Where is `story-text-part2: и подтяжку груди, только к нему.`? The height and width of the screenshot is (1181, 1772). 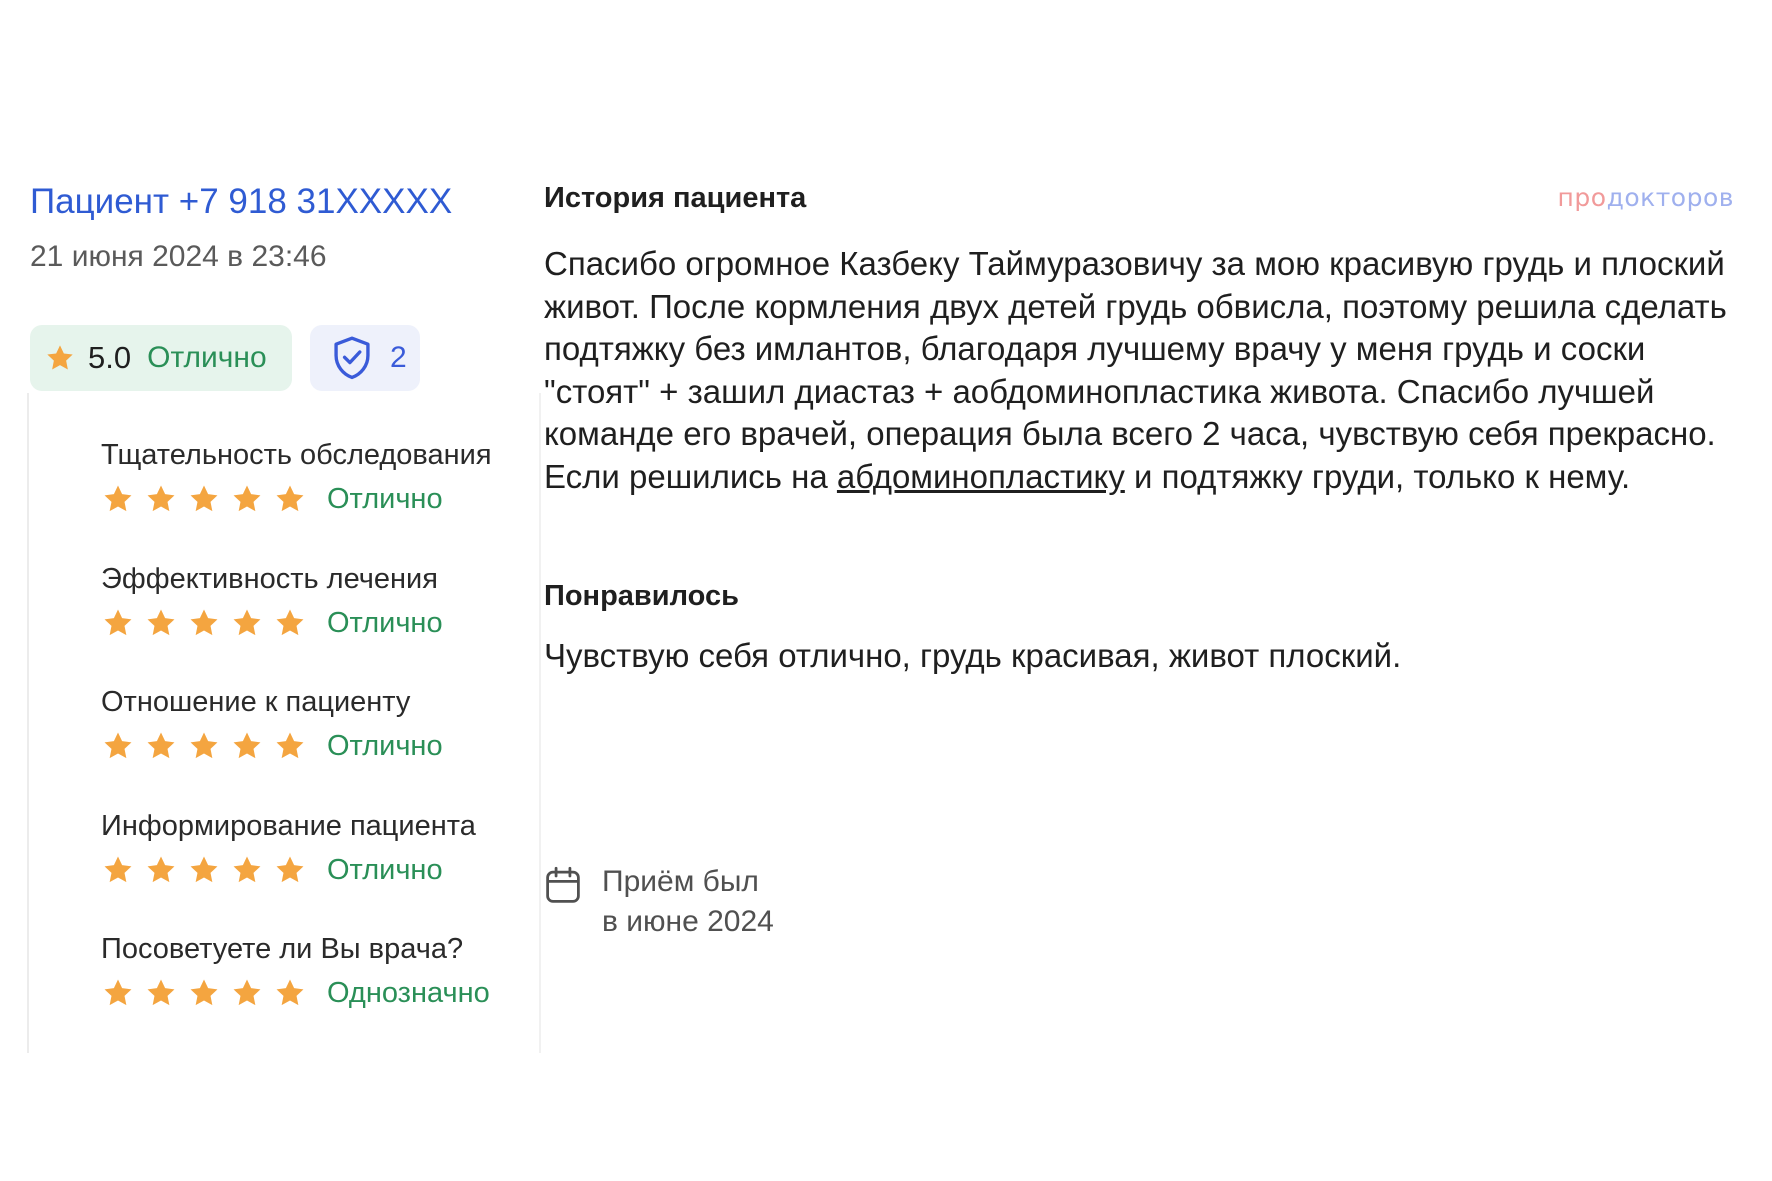
story-text-part2: и подтяжку груди, только к нему. is located at coordinates (1377, 476).